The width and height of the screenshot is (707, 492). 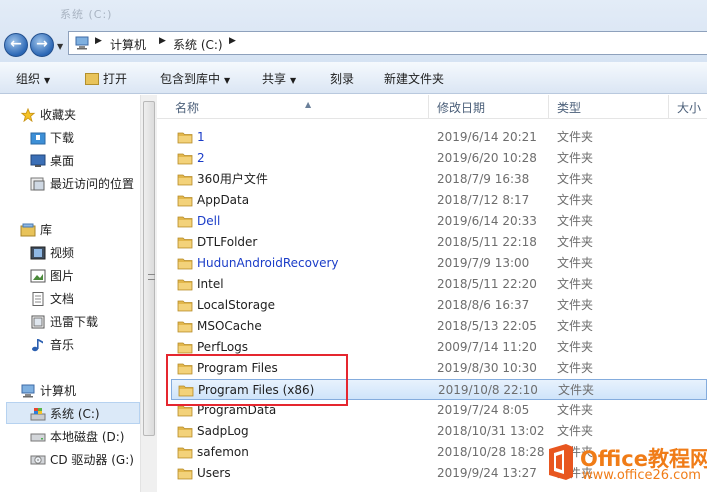 I want to click on nav-documents: 文档, so click(x=70, y=299).